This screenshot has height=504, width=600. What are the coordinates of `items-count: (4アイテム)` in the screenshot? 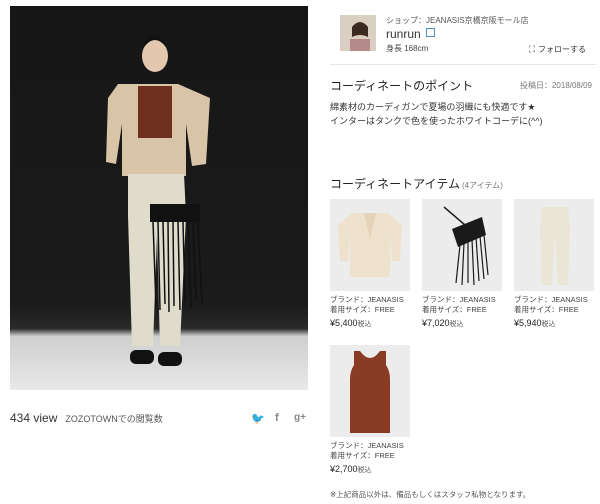 It's located at (482, 185).